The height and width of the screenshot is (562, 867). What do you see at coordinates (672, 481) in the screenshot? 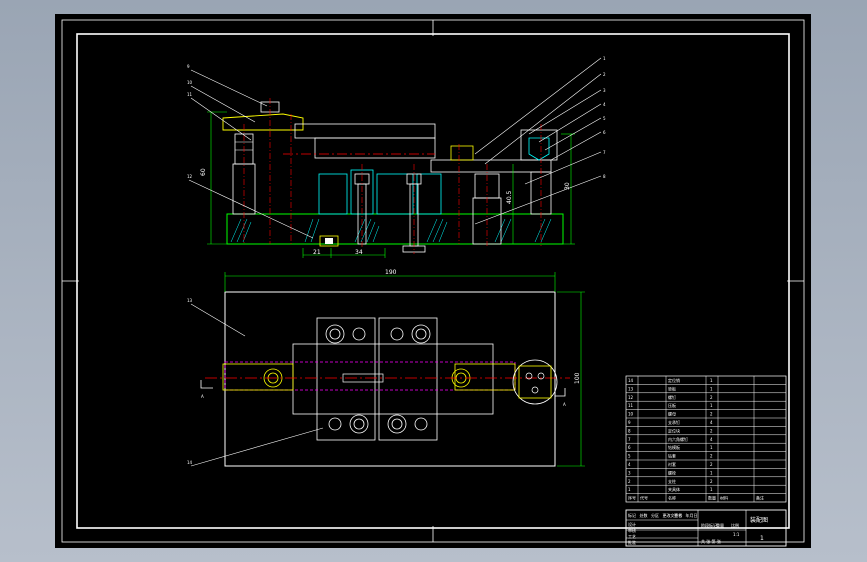
I see `part-name: 支柱` at bounding box center [672, 481].